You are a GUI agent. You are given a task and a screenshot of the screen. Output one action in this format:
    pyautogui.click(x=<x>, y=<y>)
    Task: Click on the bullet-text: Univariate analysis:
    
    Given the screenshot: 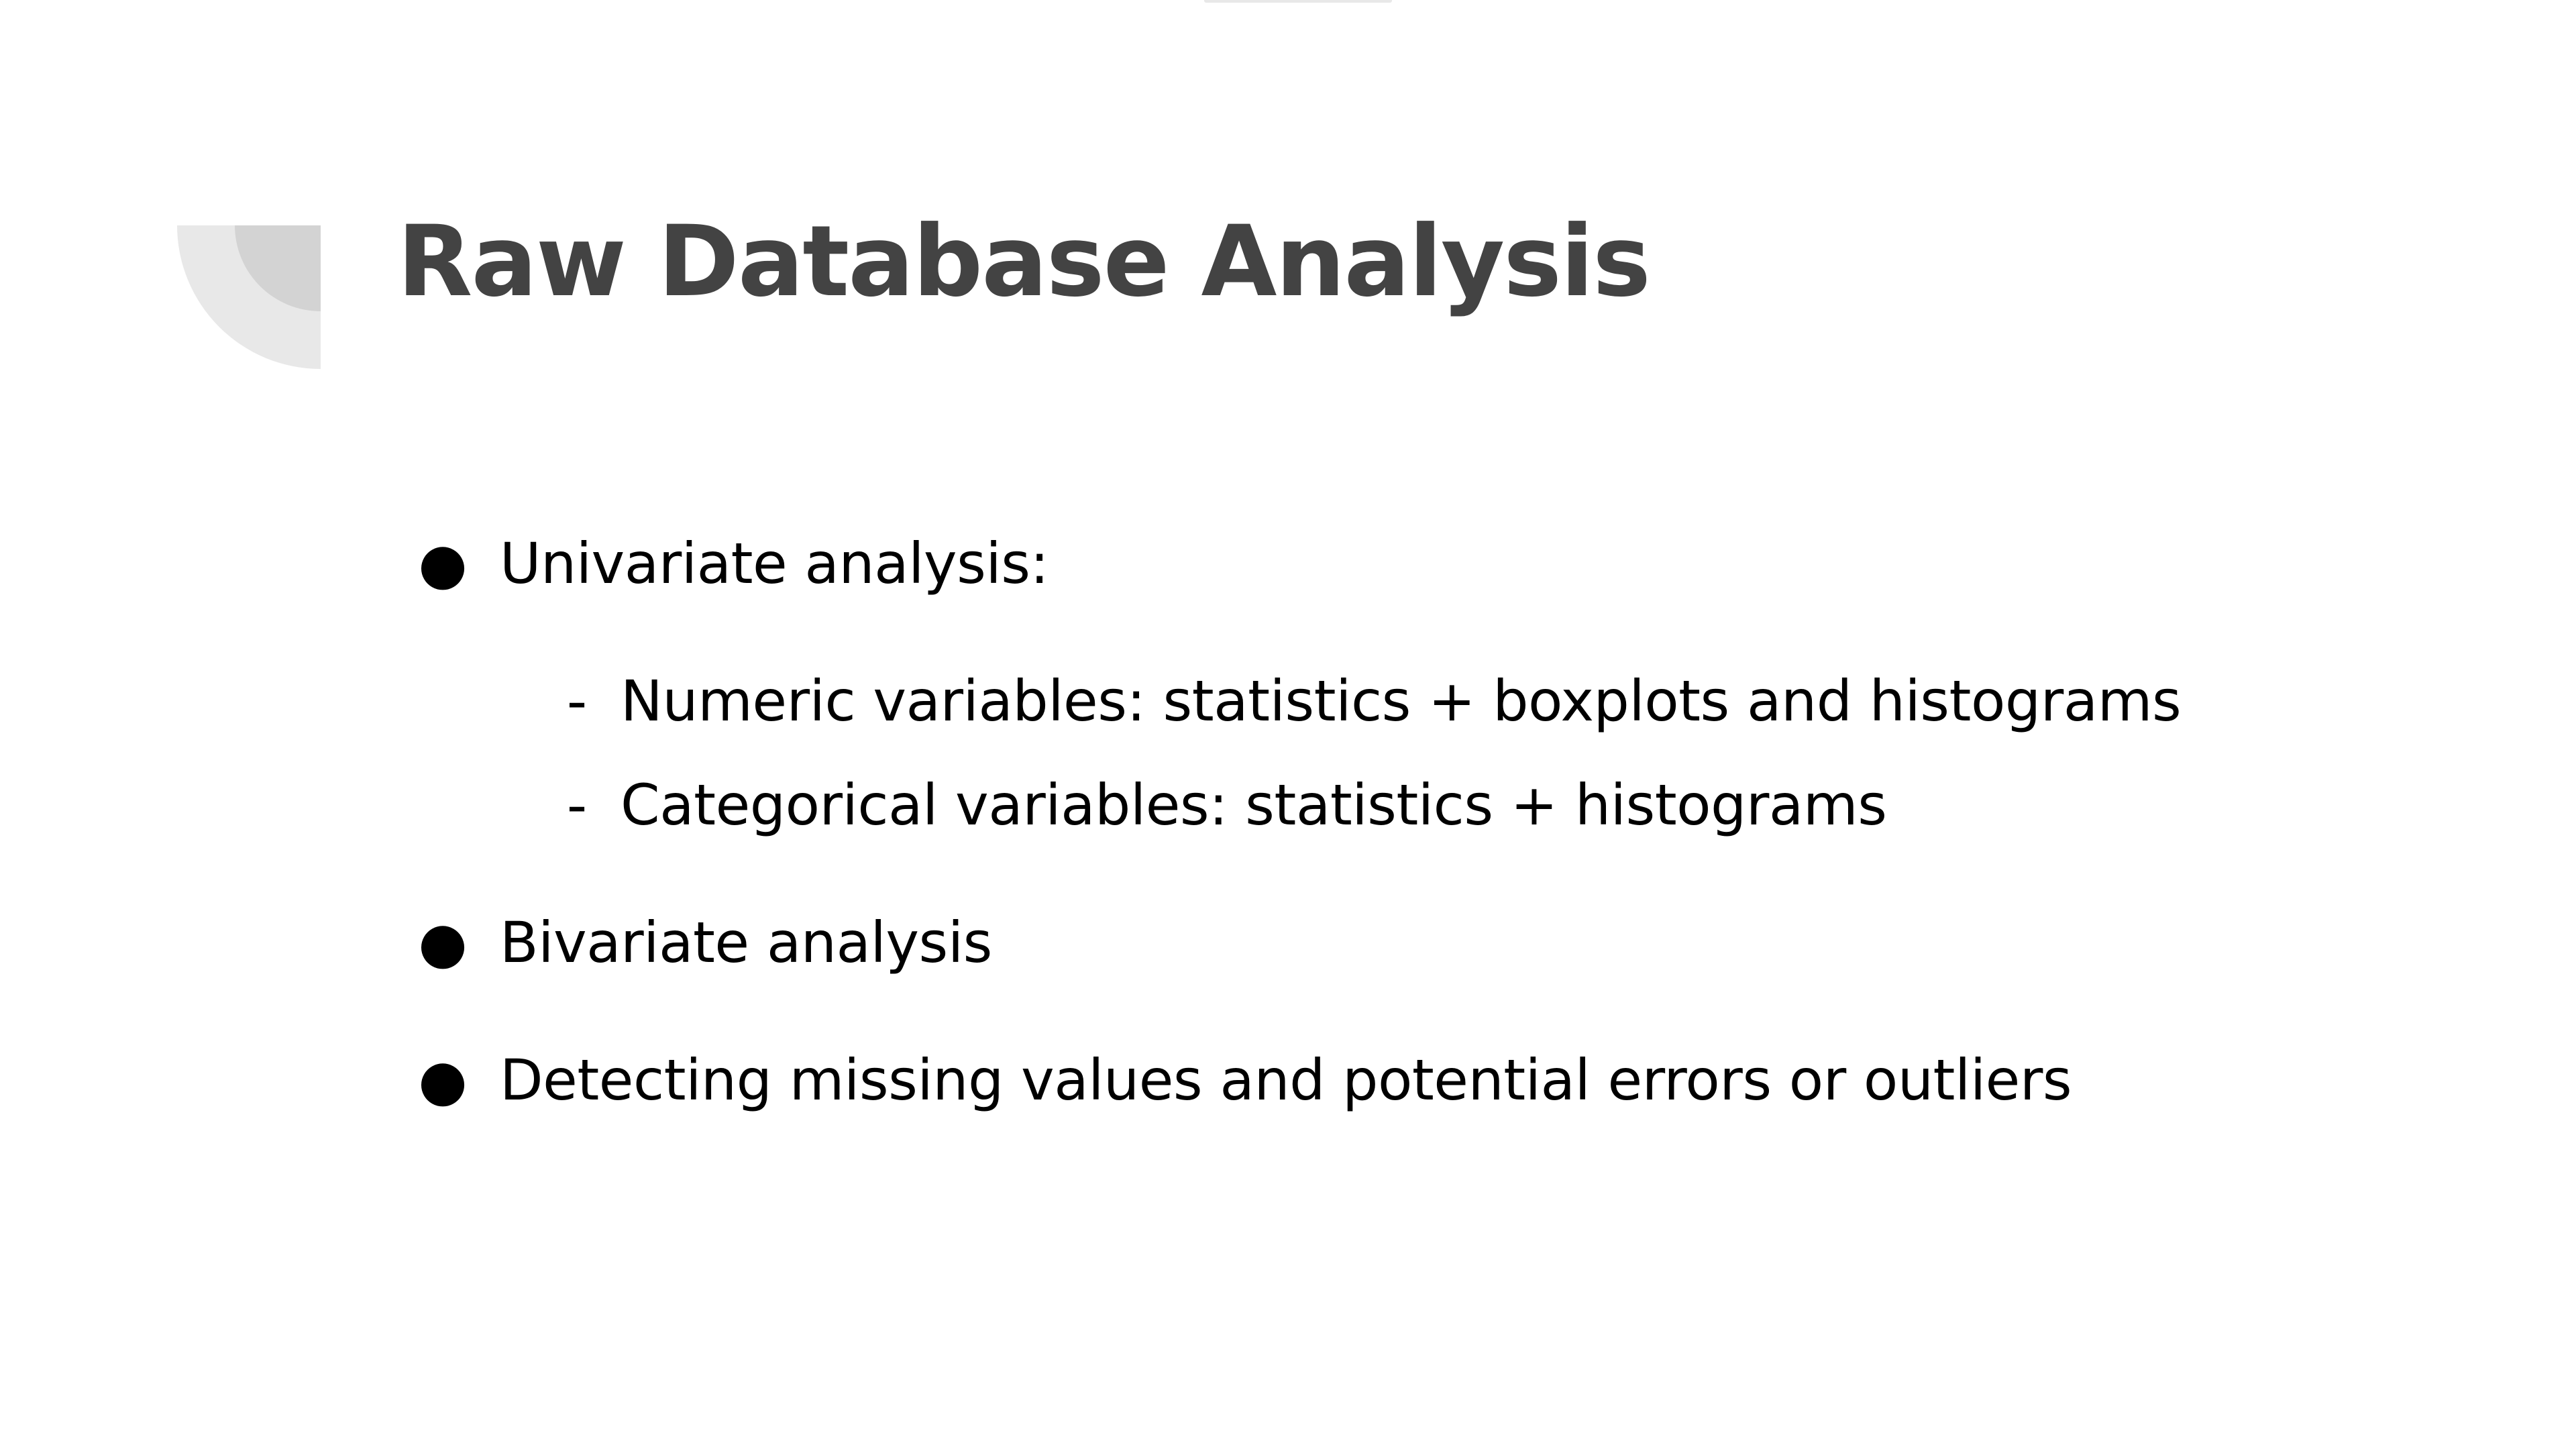 What is the action you would take?
    pyautogui.click(x=774, y=563)
    